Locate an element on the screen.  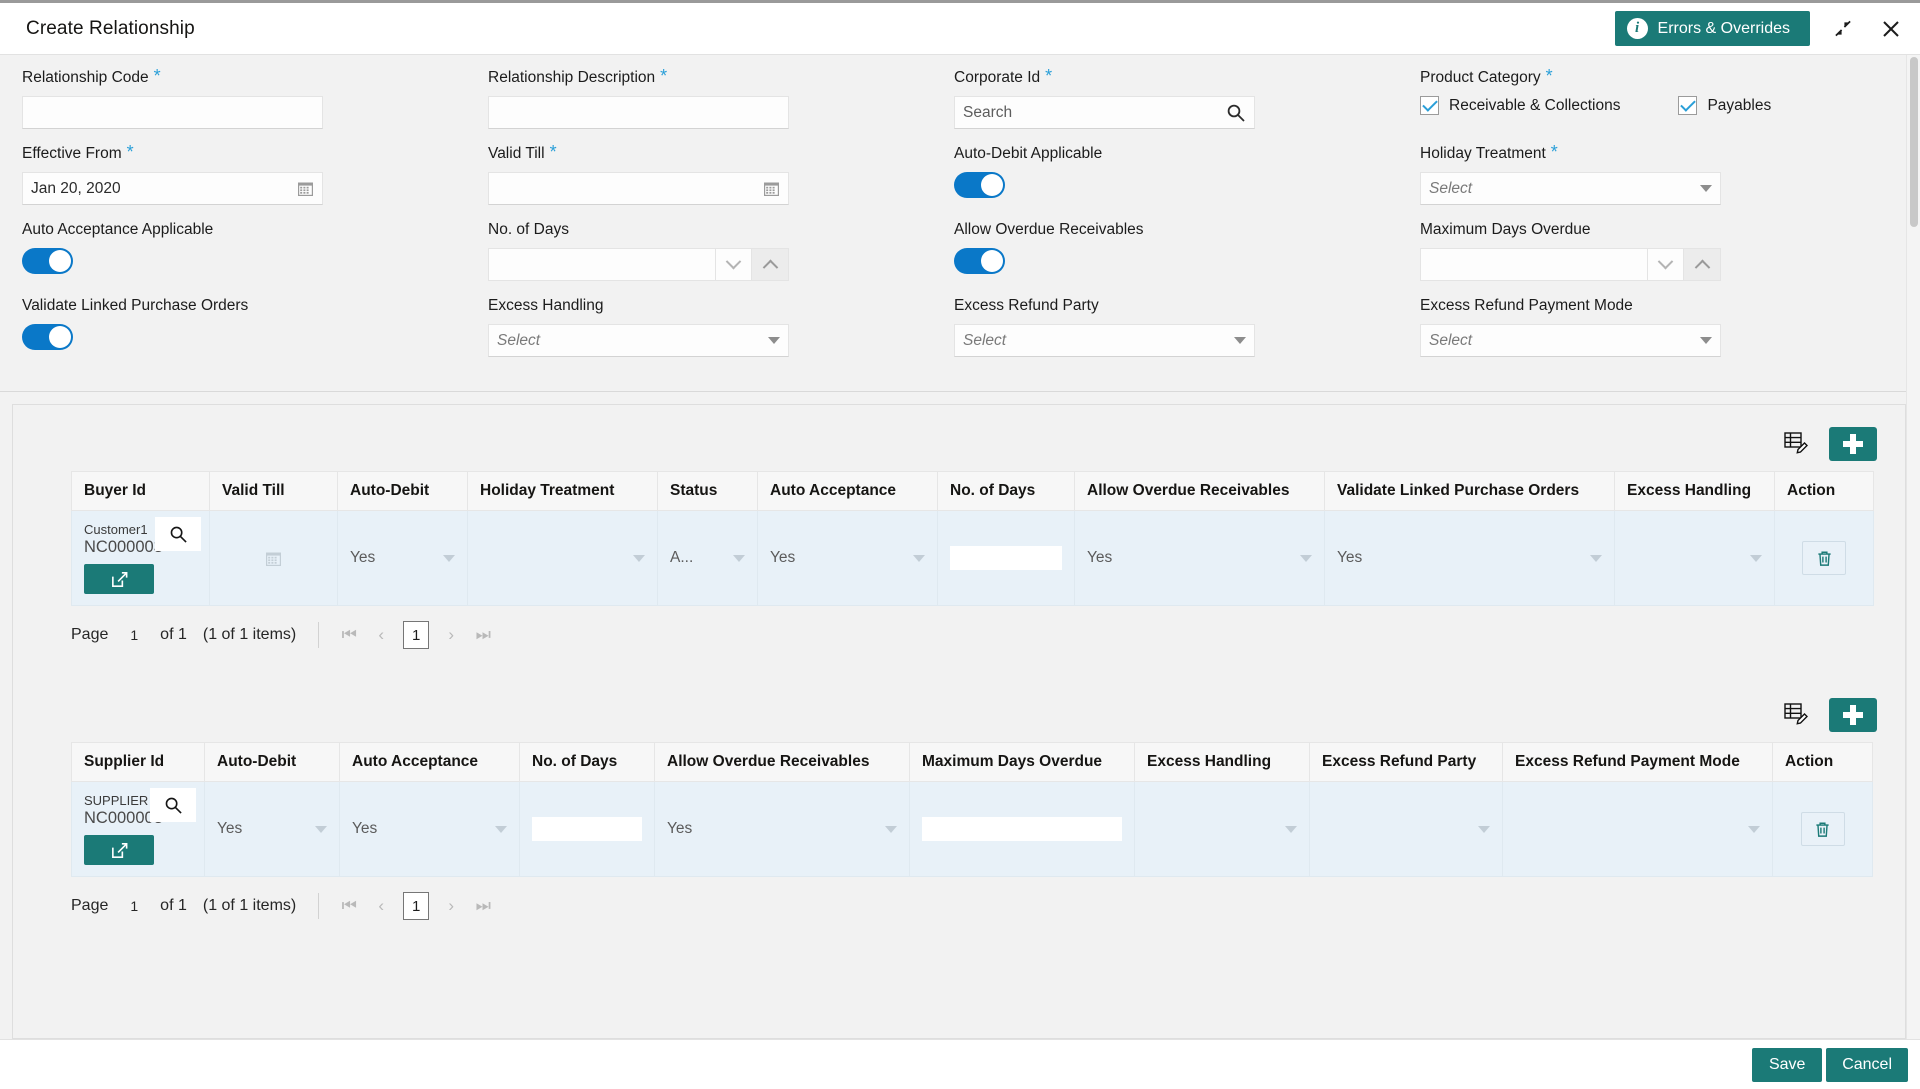
cell-buyer-id: Customer1 NC000003 is located at coordinates (140, 558).